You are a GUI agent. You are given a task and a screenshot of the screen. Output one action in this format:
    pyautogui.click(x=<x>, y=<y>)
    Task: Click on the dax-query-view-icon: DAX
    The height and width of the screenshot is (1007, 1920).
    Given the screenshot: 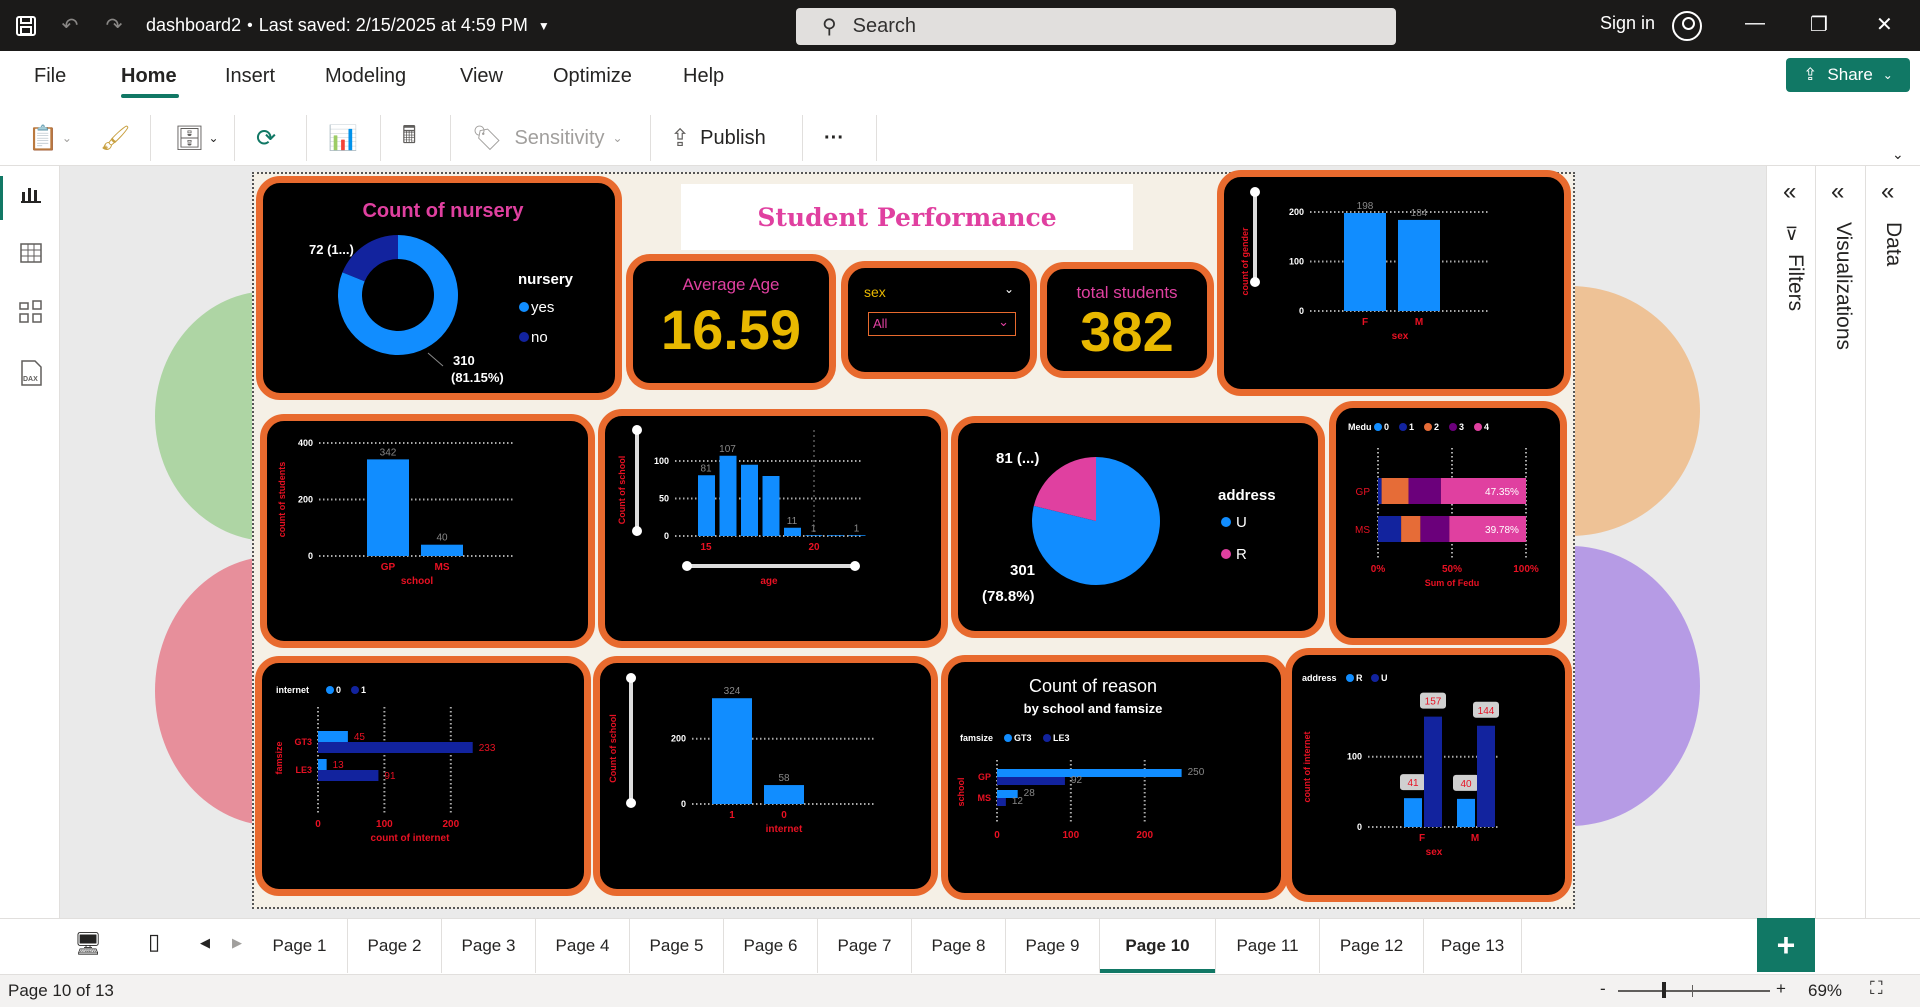 What is the action you would take?
    pyautogui.click(x=31, y=373)
    